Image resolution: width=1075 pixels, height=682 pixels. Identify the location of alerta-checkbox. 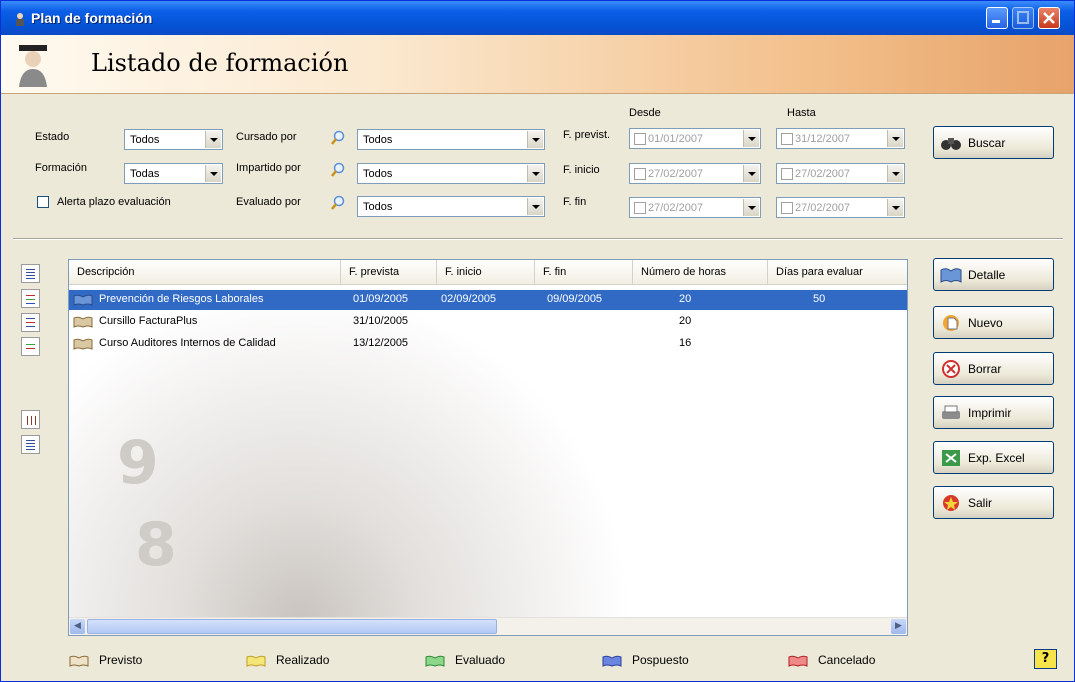
(43, 202).